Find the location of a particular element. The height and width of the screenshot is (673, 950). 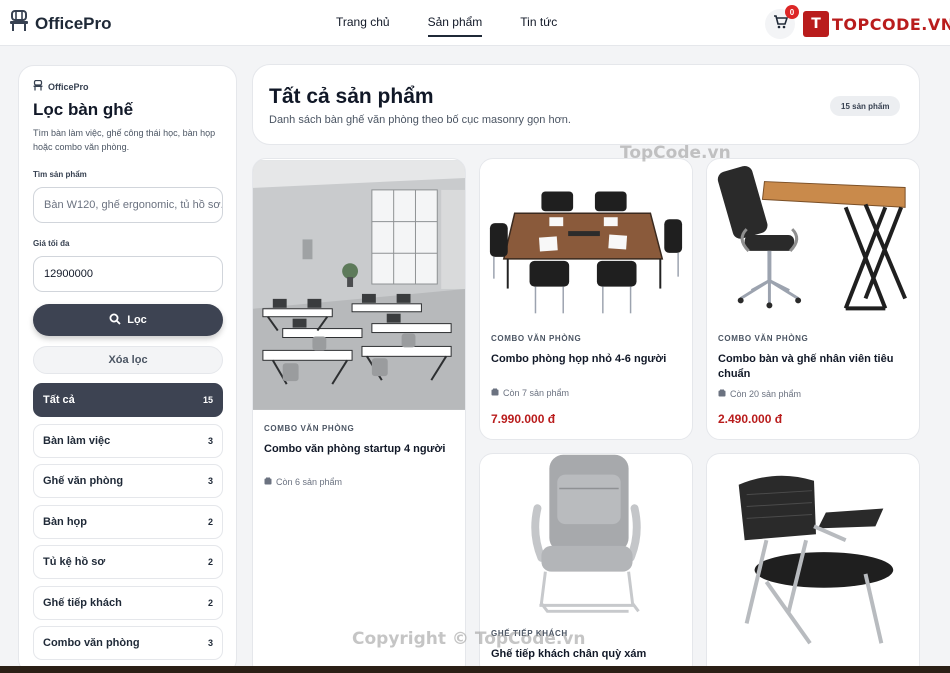

product-category: GHẾ TIẾP KHÁCH is located at coordinates (529, 633).